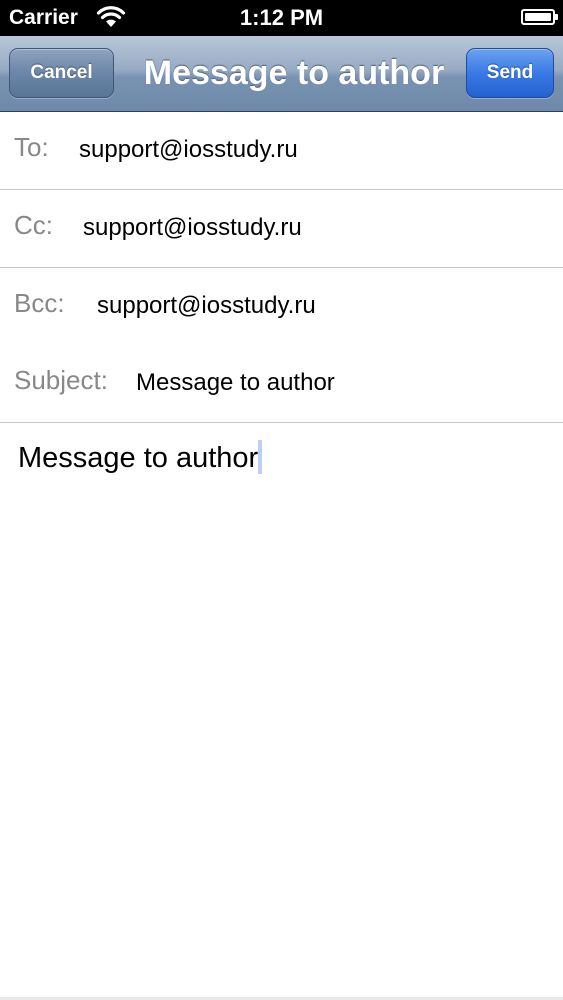 The width and height of the screenshot is (563, 1000). Describe the element at coordinates (33, 225) in the screenshot. I see `cc-label: Cc:` at that location.